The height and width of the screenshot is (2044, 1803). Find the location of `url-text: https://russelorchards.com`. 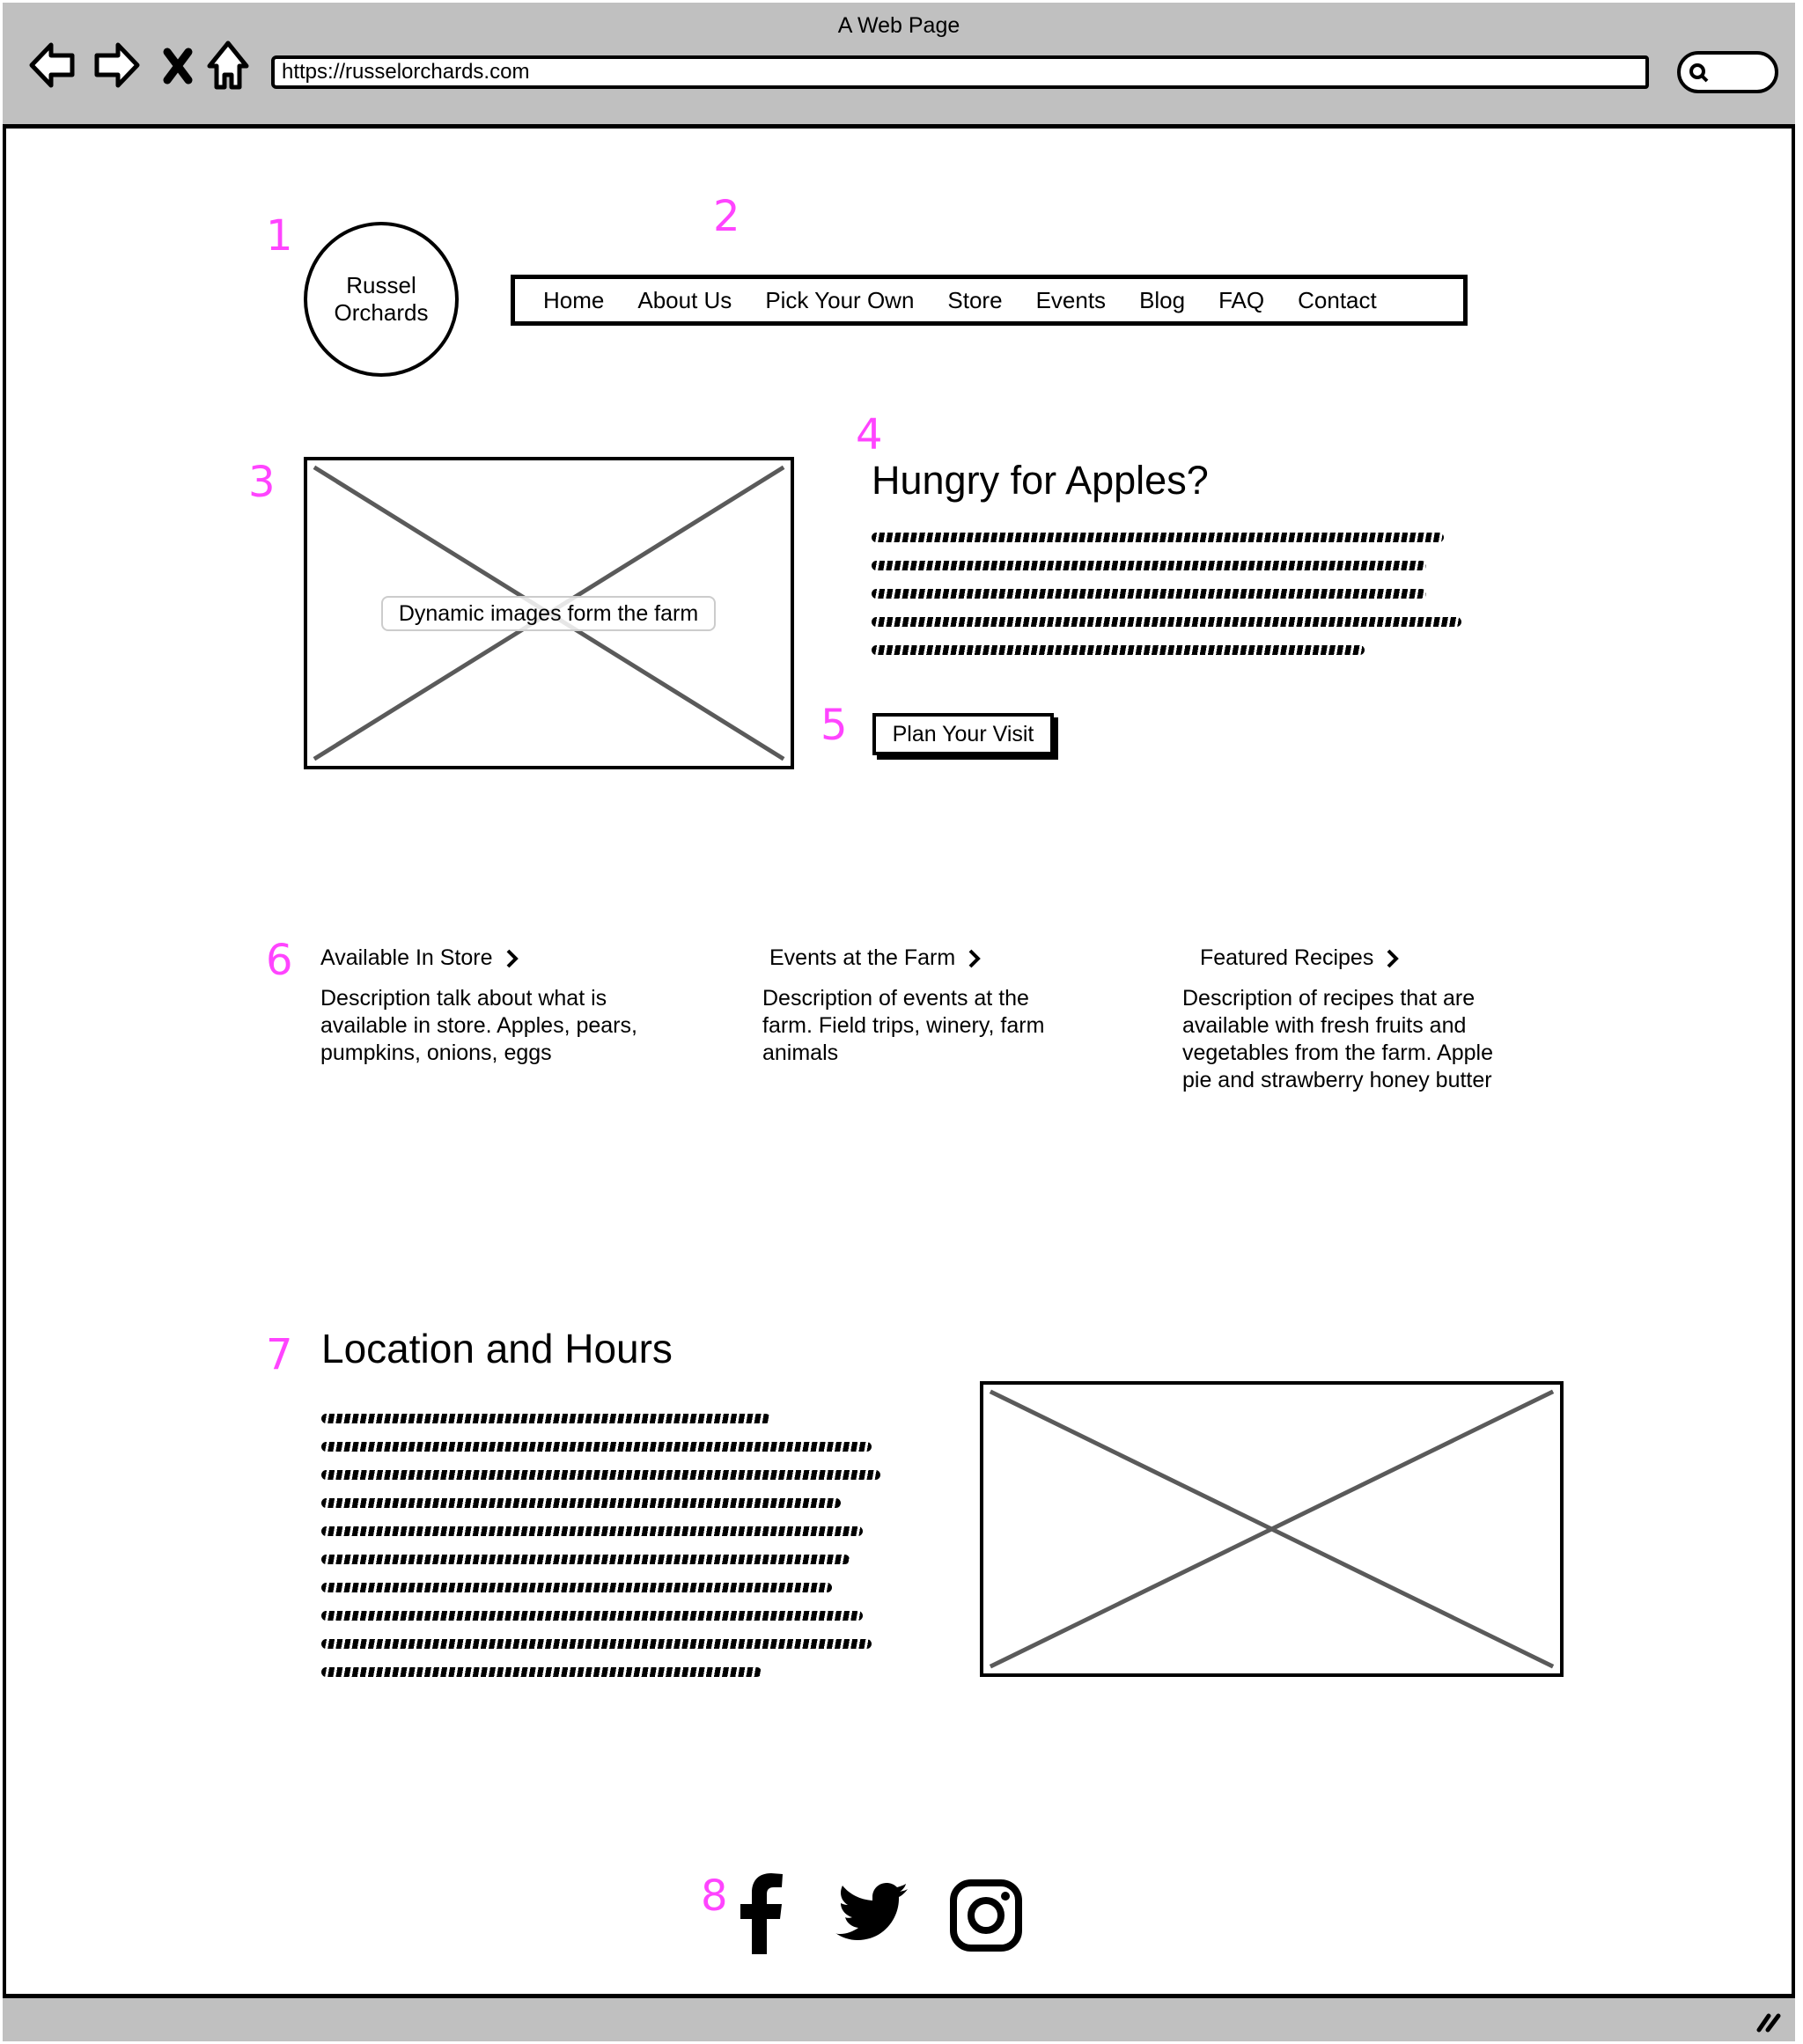

url-text: https://russelorchards.com is located at coordinates (406, 72).